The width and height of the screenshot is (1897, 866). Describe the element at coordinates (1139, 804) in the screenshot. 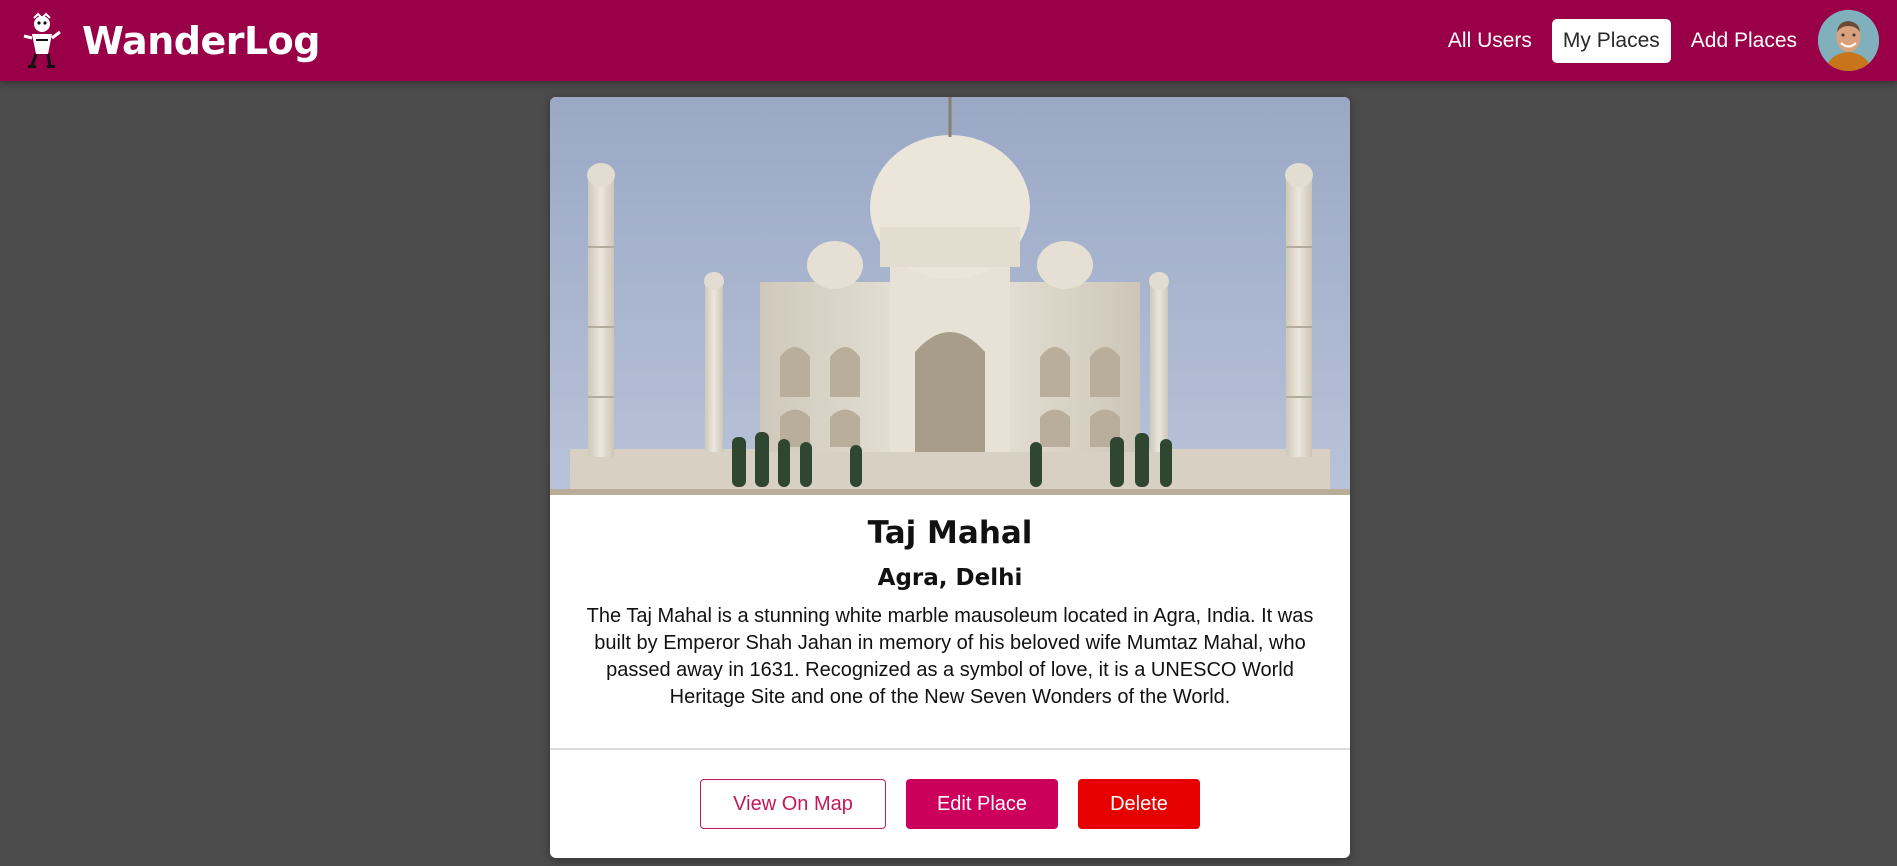

I see `delete-button: Delete` at that location.